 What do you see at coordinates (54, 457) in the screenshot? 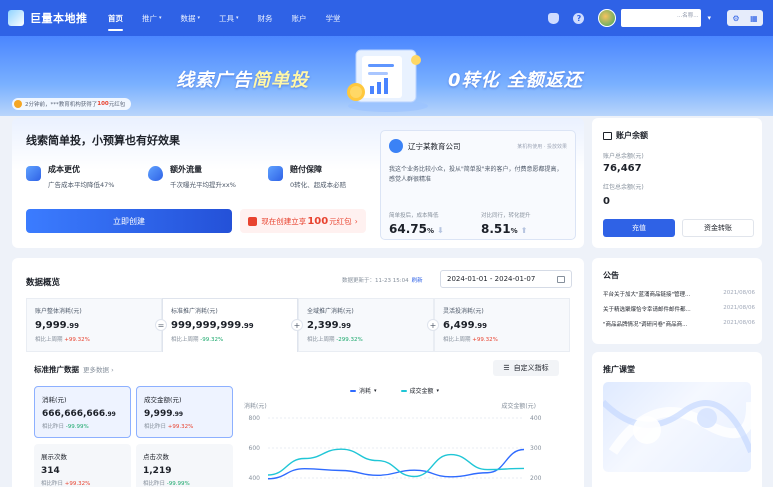
I see `std-metric-label: 展示次数` at bounding box center [54, 457].